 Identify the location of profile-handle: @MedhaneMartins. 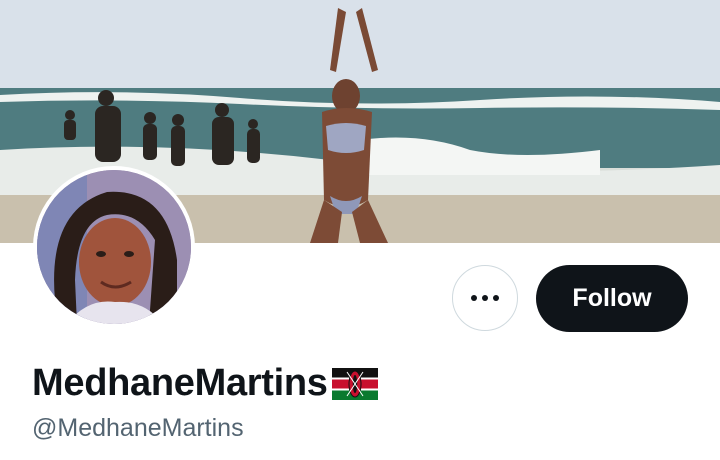
(138, 428).